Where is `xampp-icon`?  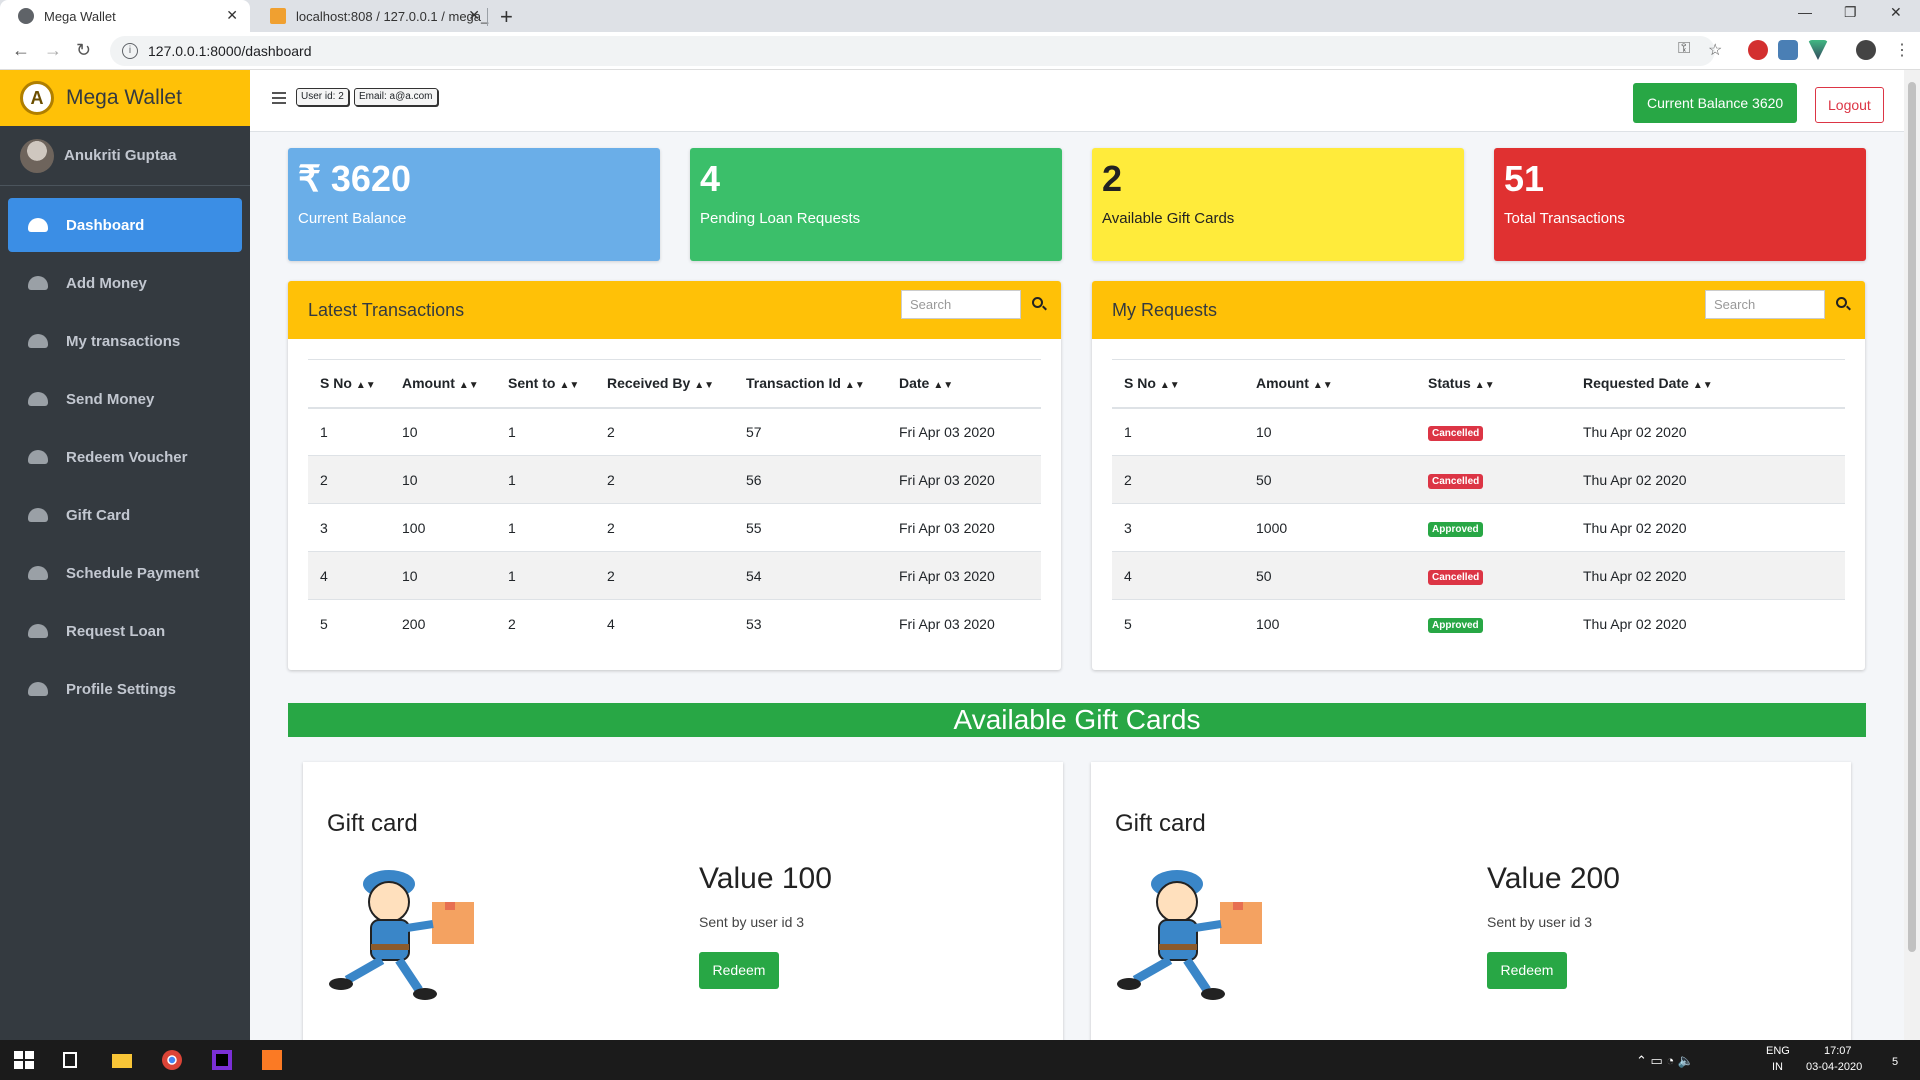 xampp-icon is located at coordinates (272, 1060).